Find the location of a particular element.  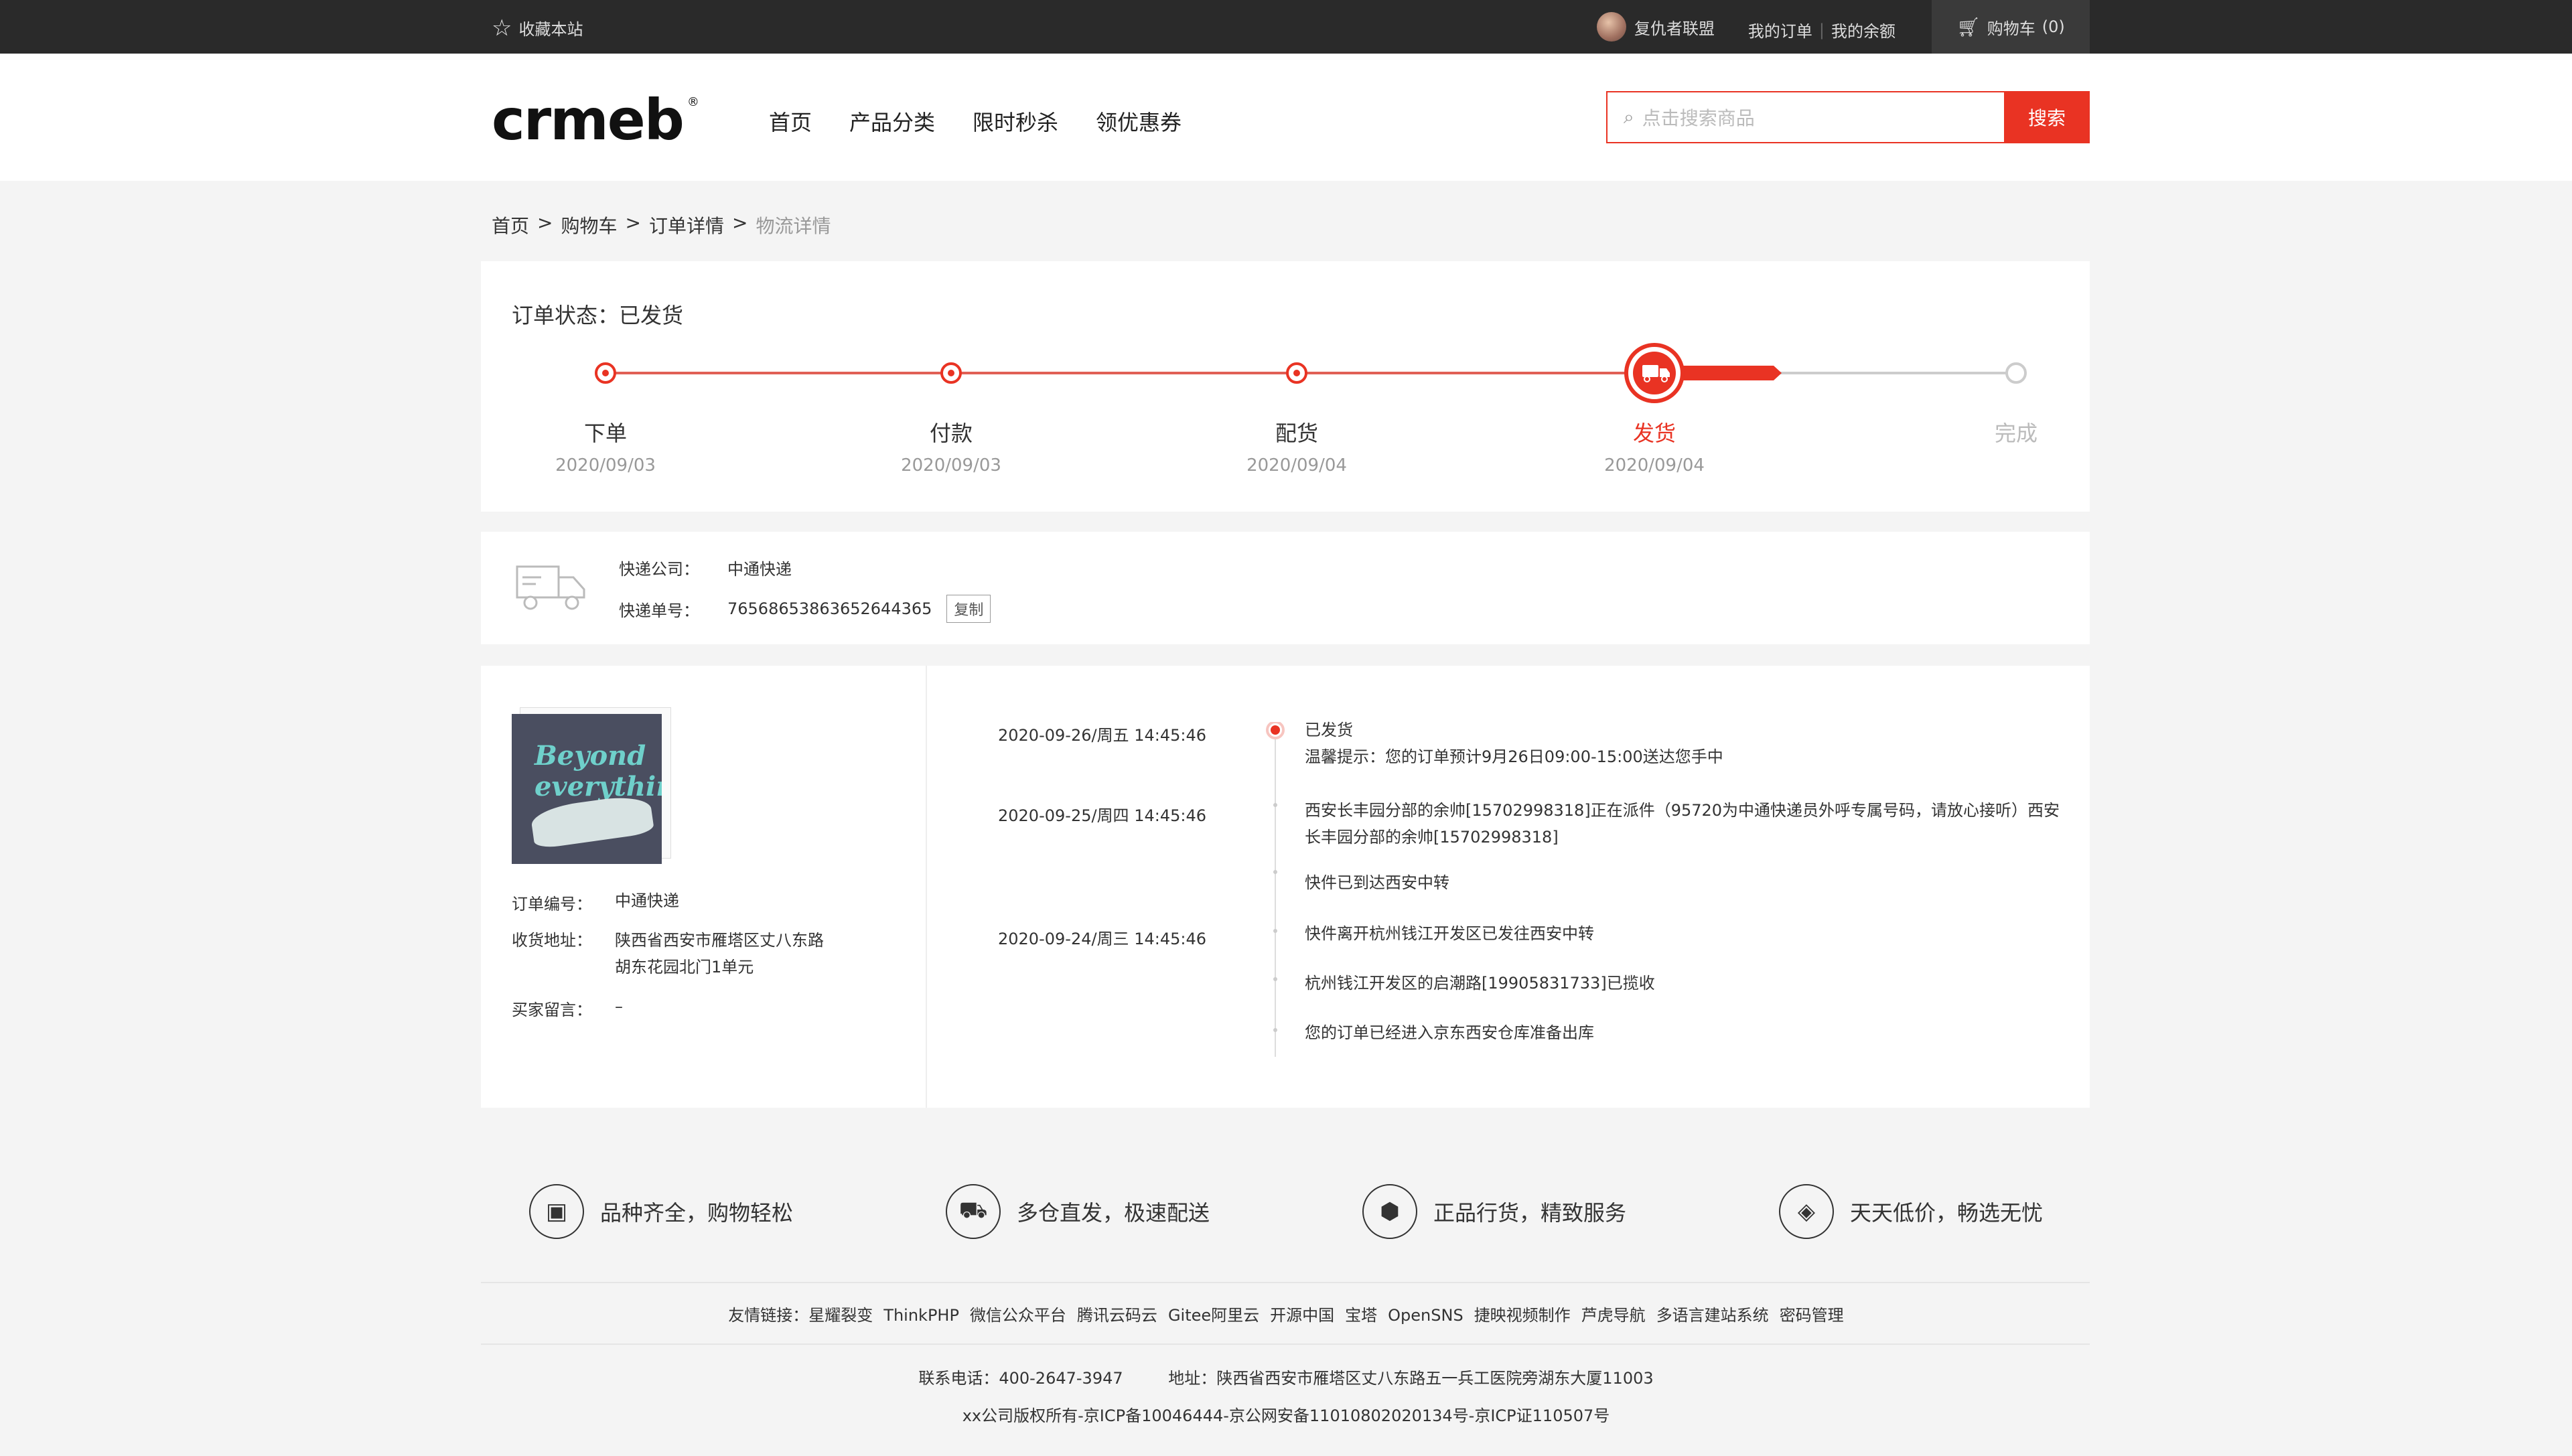

breadcrumb-home: 首页 is located at coordinates (510, 225).